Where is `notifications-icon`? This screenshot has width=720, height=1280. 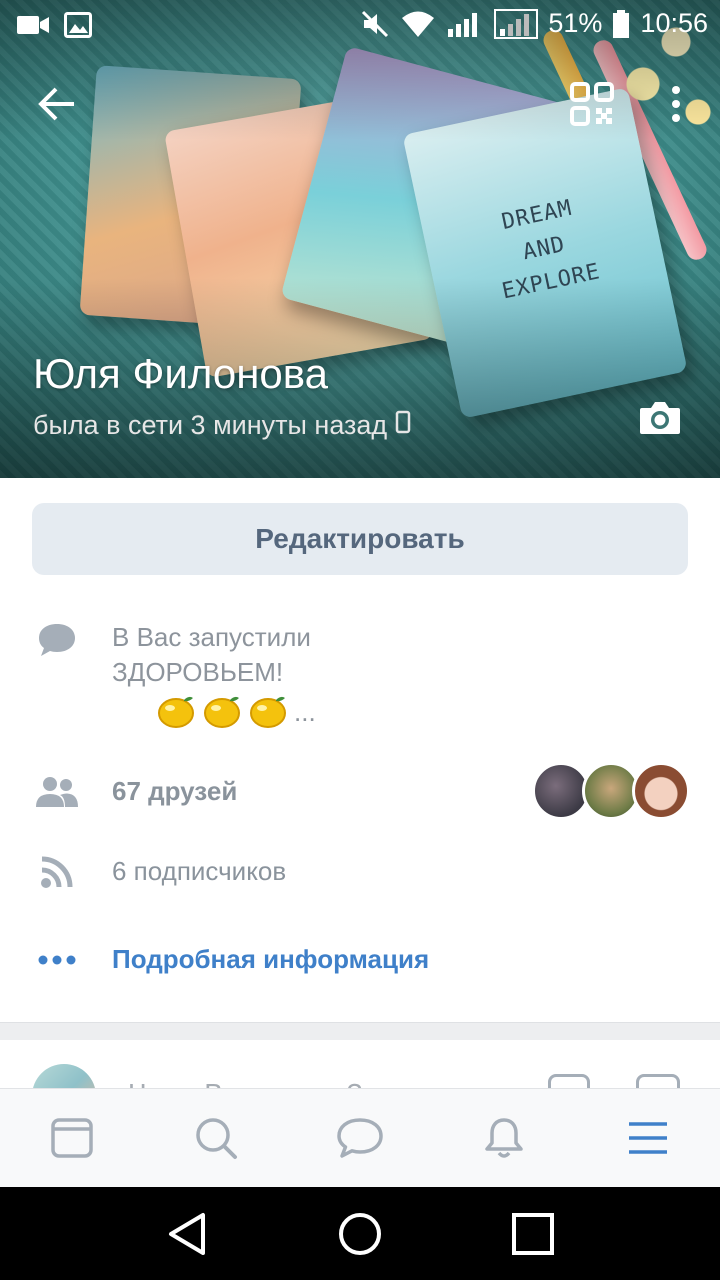 notifications-icon is located at coordinates (504, 1138).